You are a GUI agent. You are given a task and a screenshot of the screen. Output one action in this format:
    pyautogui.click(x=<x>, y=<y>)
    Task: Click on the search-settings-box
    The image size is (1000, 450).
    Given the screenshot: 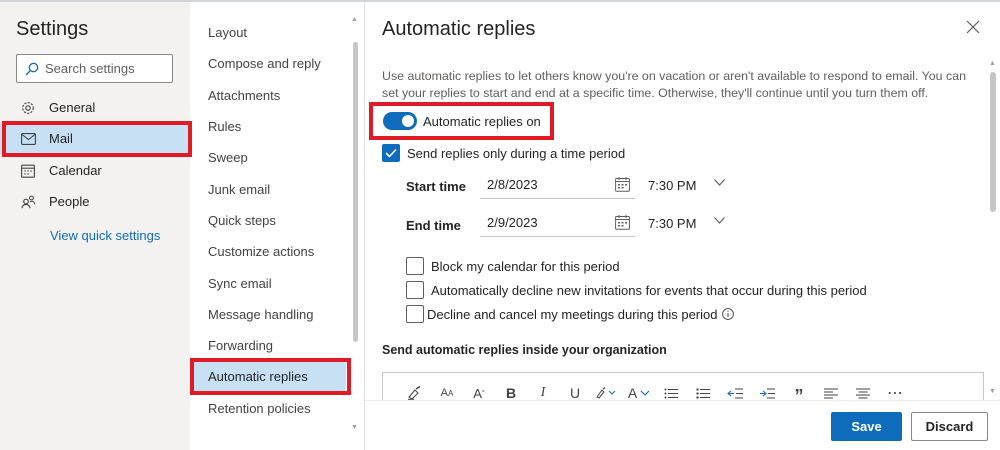 What is the action you would take?
    pyautogui.click(x=94, y=68)
    